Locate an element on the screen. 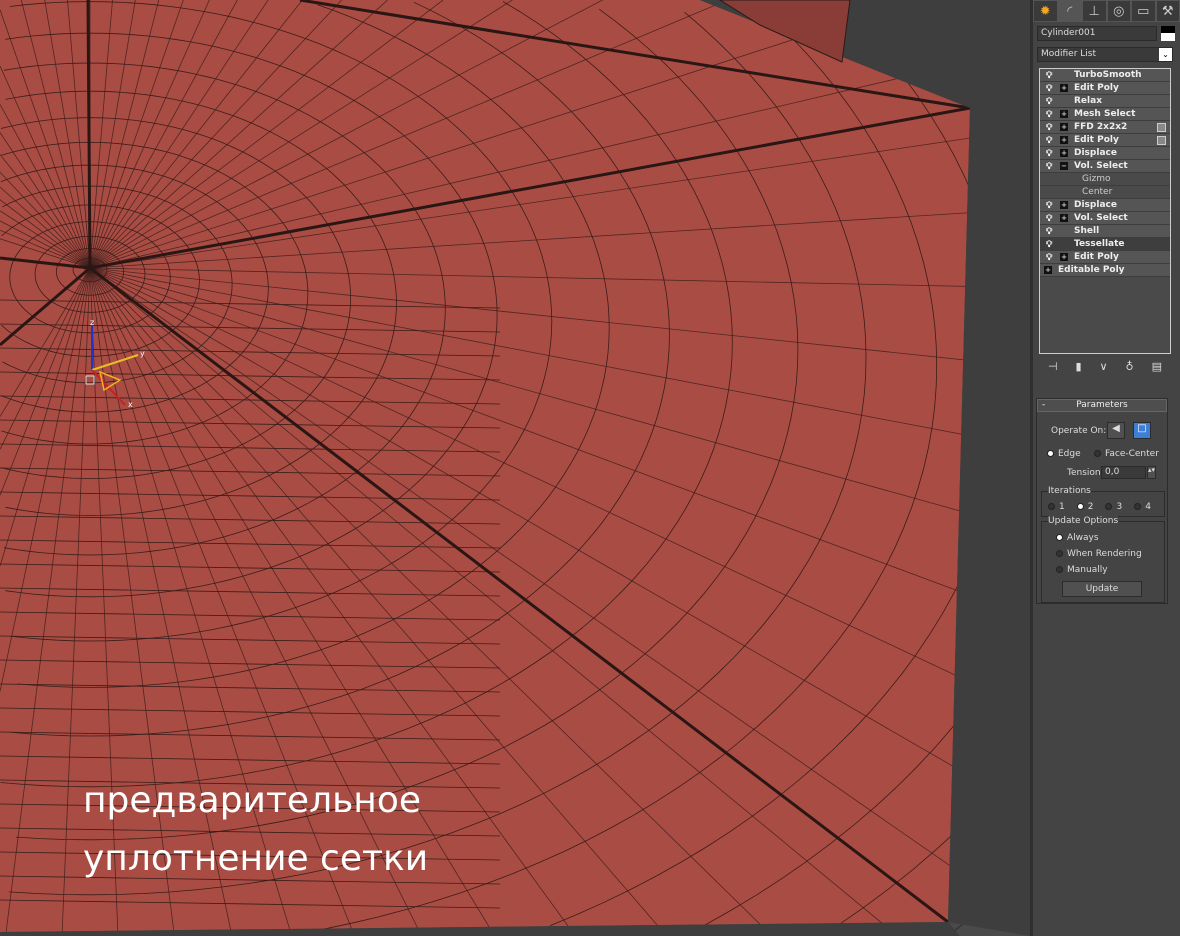 Image resolution: width=1180 pixels, height=936 pixels. always-radio: Always is located at coordinates (1077, 538).